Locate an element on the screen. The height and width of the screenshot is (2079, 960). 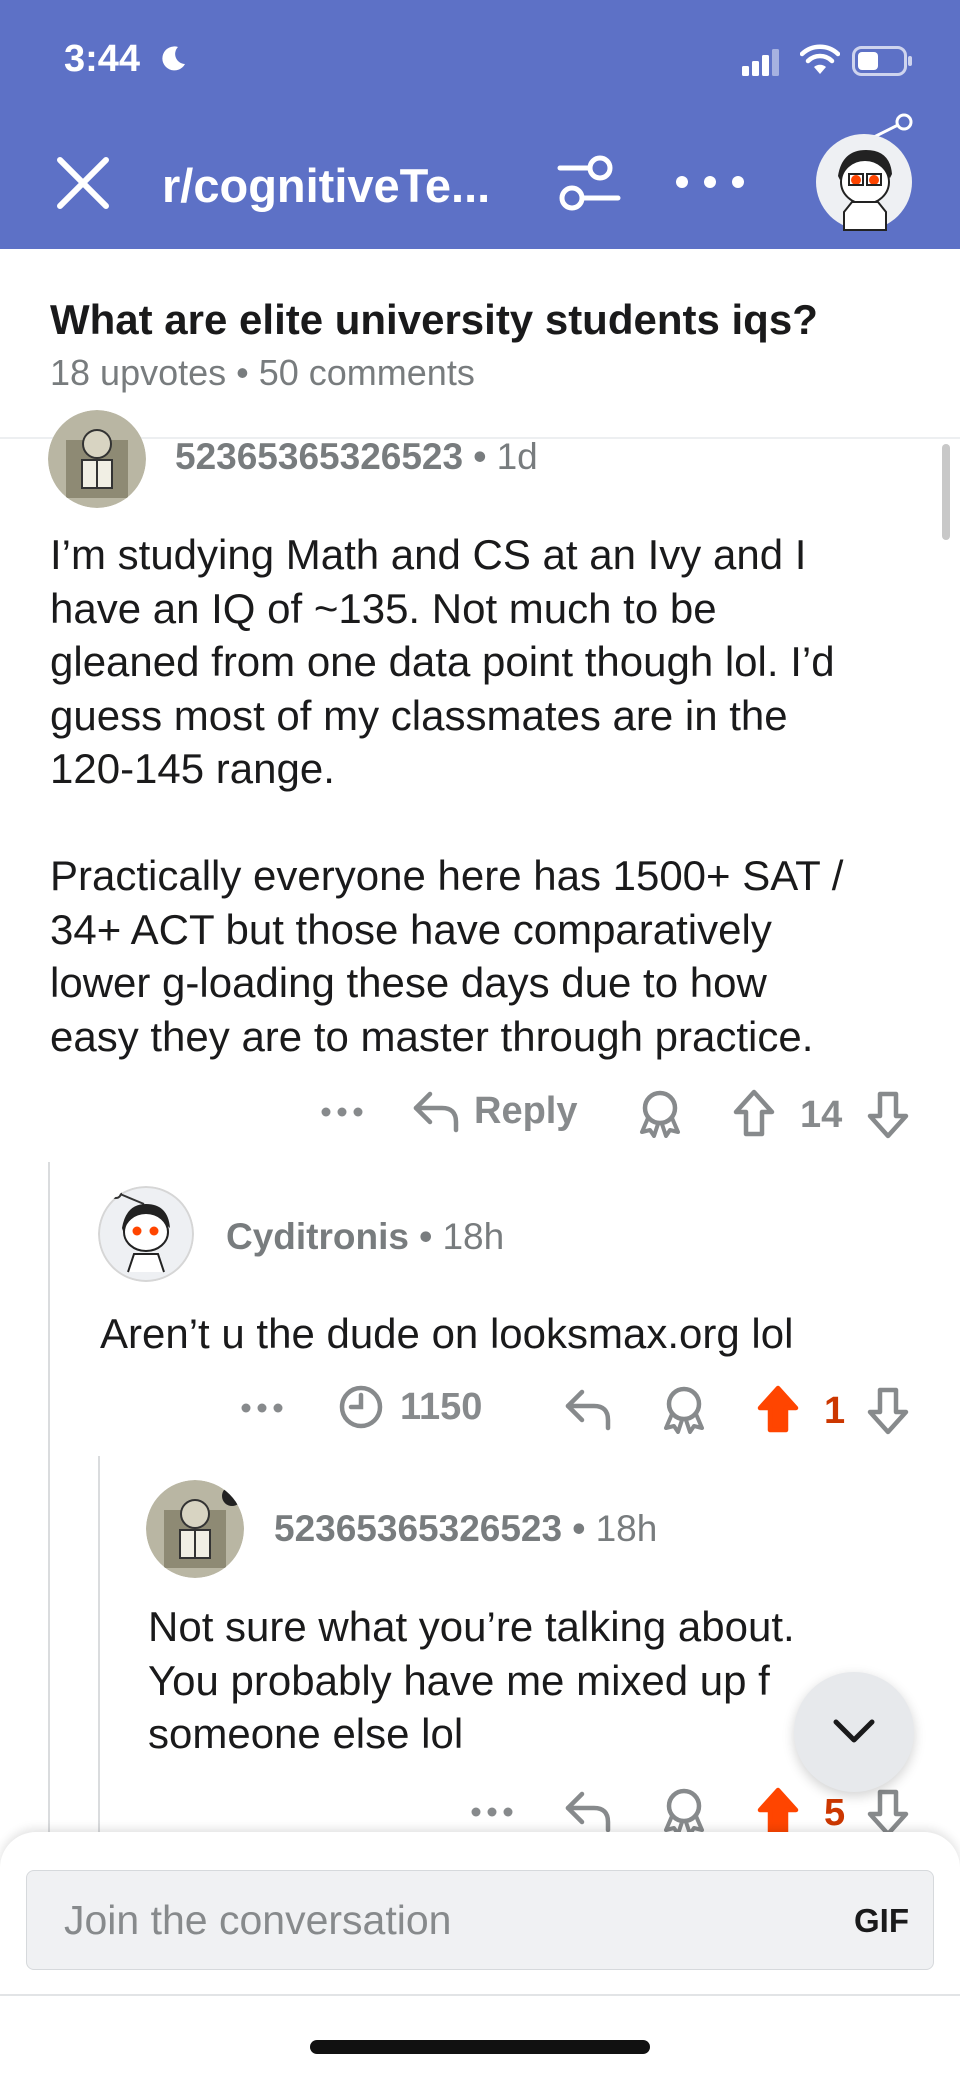
scrollbar is located at coordinates (946, 492).